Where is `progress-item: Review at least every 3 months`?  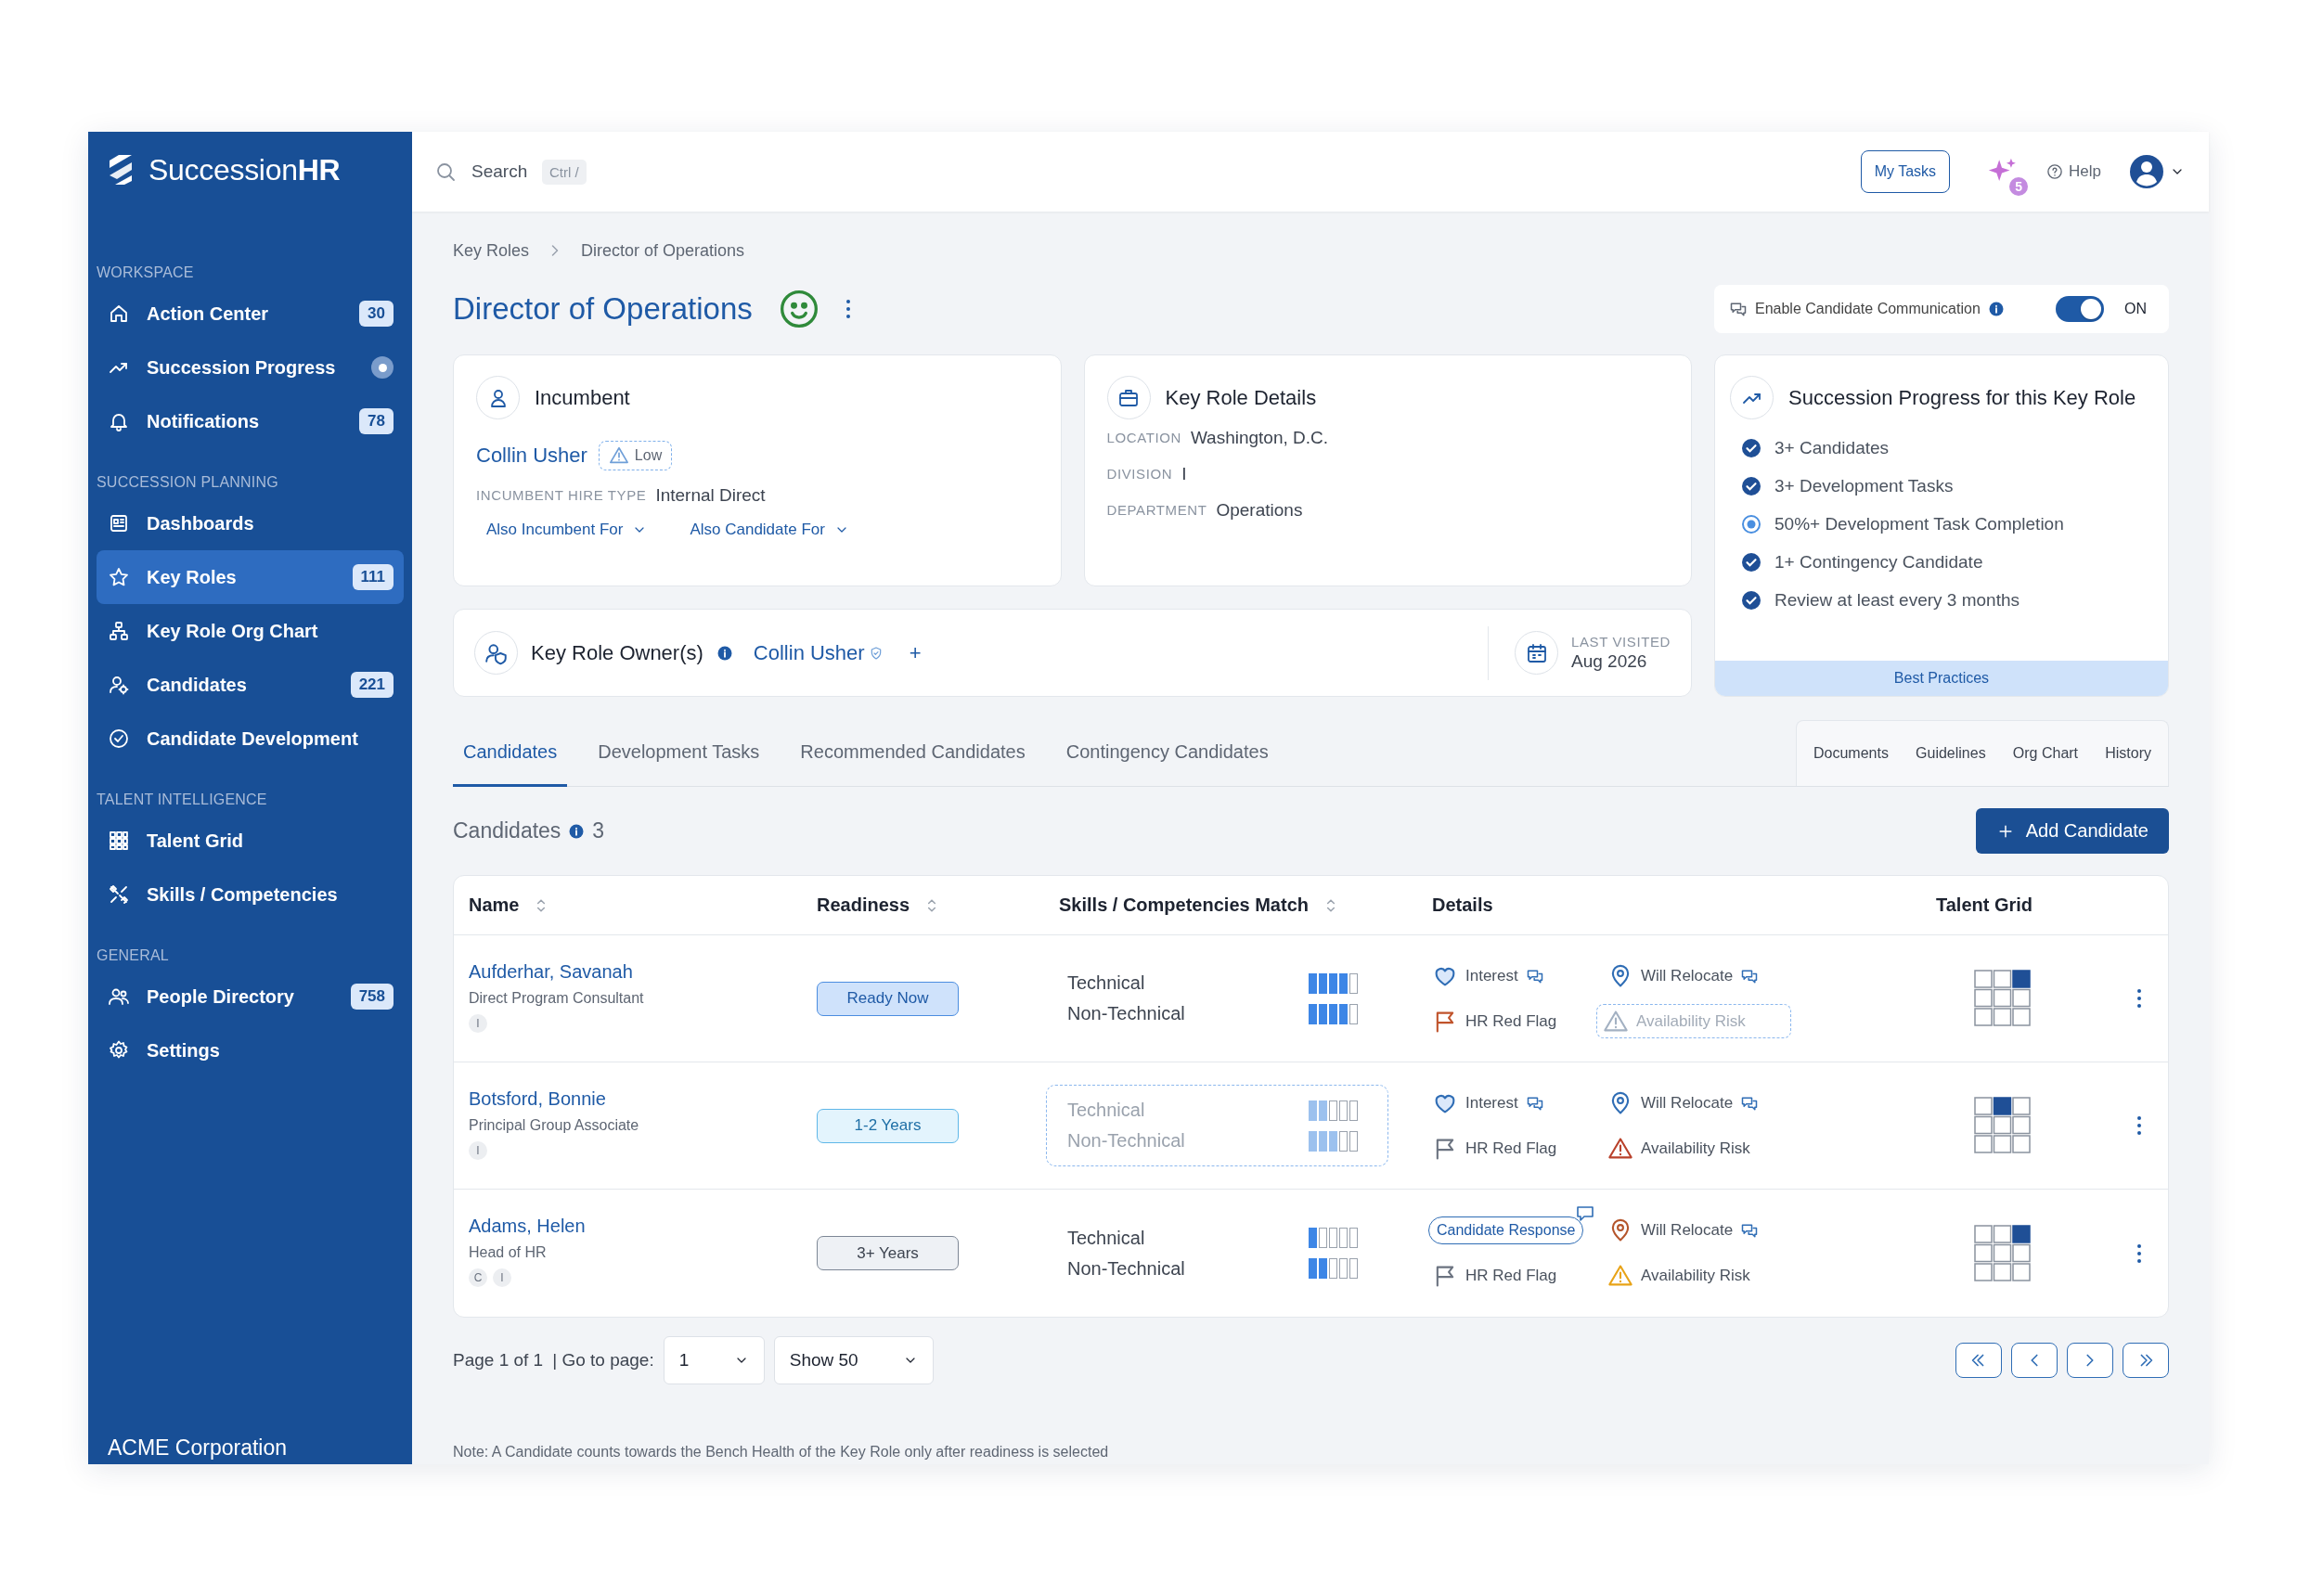
progress-item: Review at least every 3 months is located at coordinates (1897, 600).